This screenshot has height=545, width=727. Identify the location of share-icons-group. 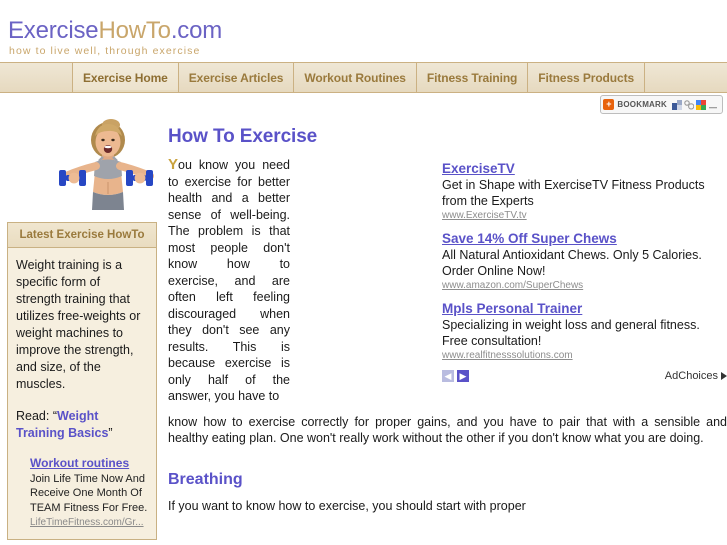
(695, 104).